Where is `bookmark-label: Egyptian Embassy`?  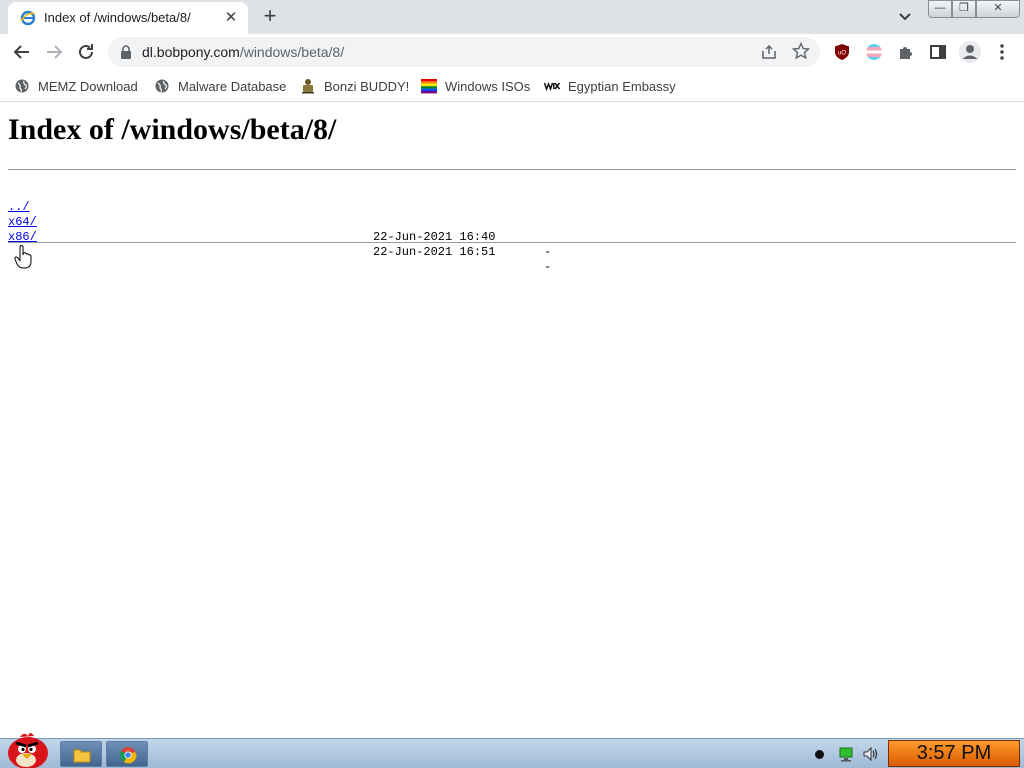
bookmark-label: Egyptian Embassy is located at coordinates (622, 86).